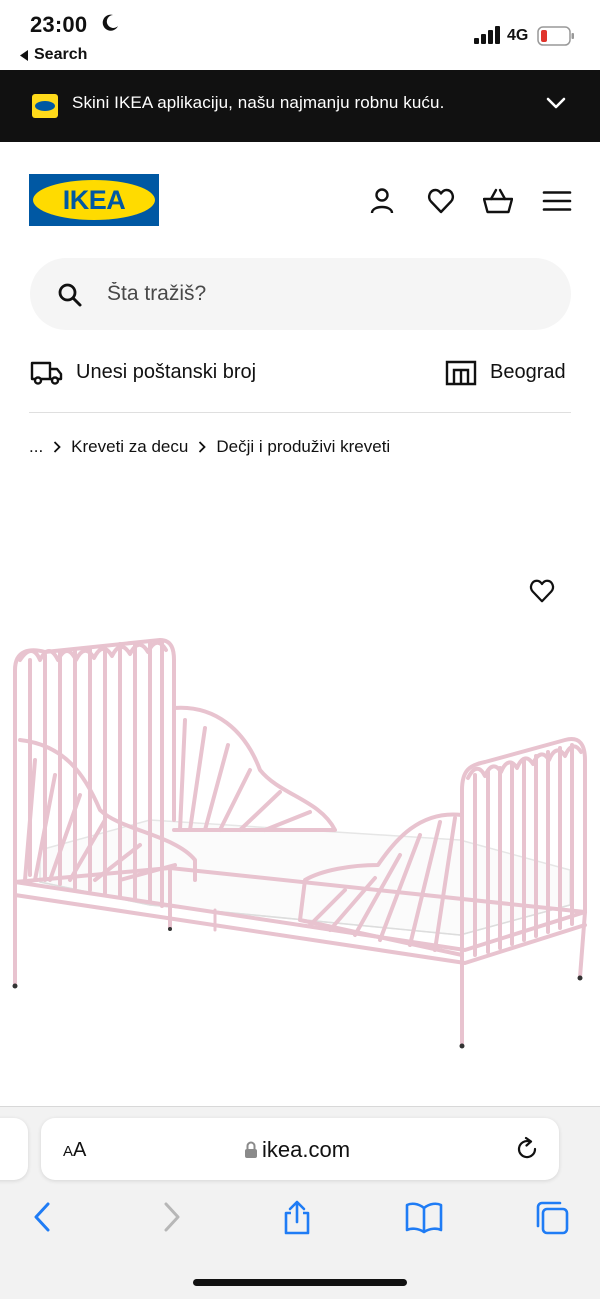 This screenshot has width=600, height=1299. What do you see at coordinates (300, 412) in the screenshot?
I see `divider` at bounding box center [300, 412].